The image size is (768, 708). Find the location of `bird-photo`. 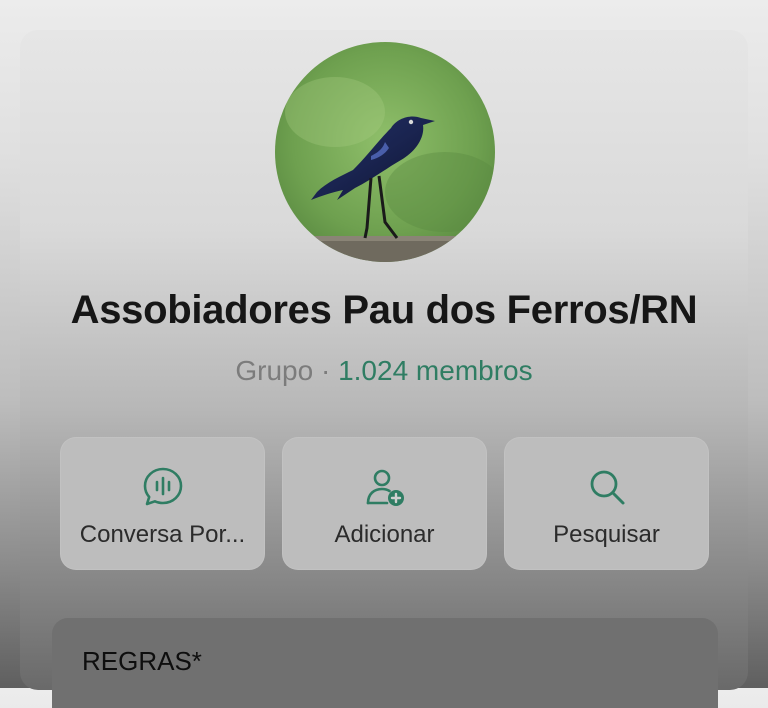

bird-photo is located at coordinates (385, 152).